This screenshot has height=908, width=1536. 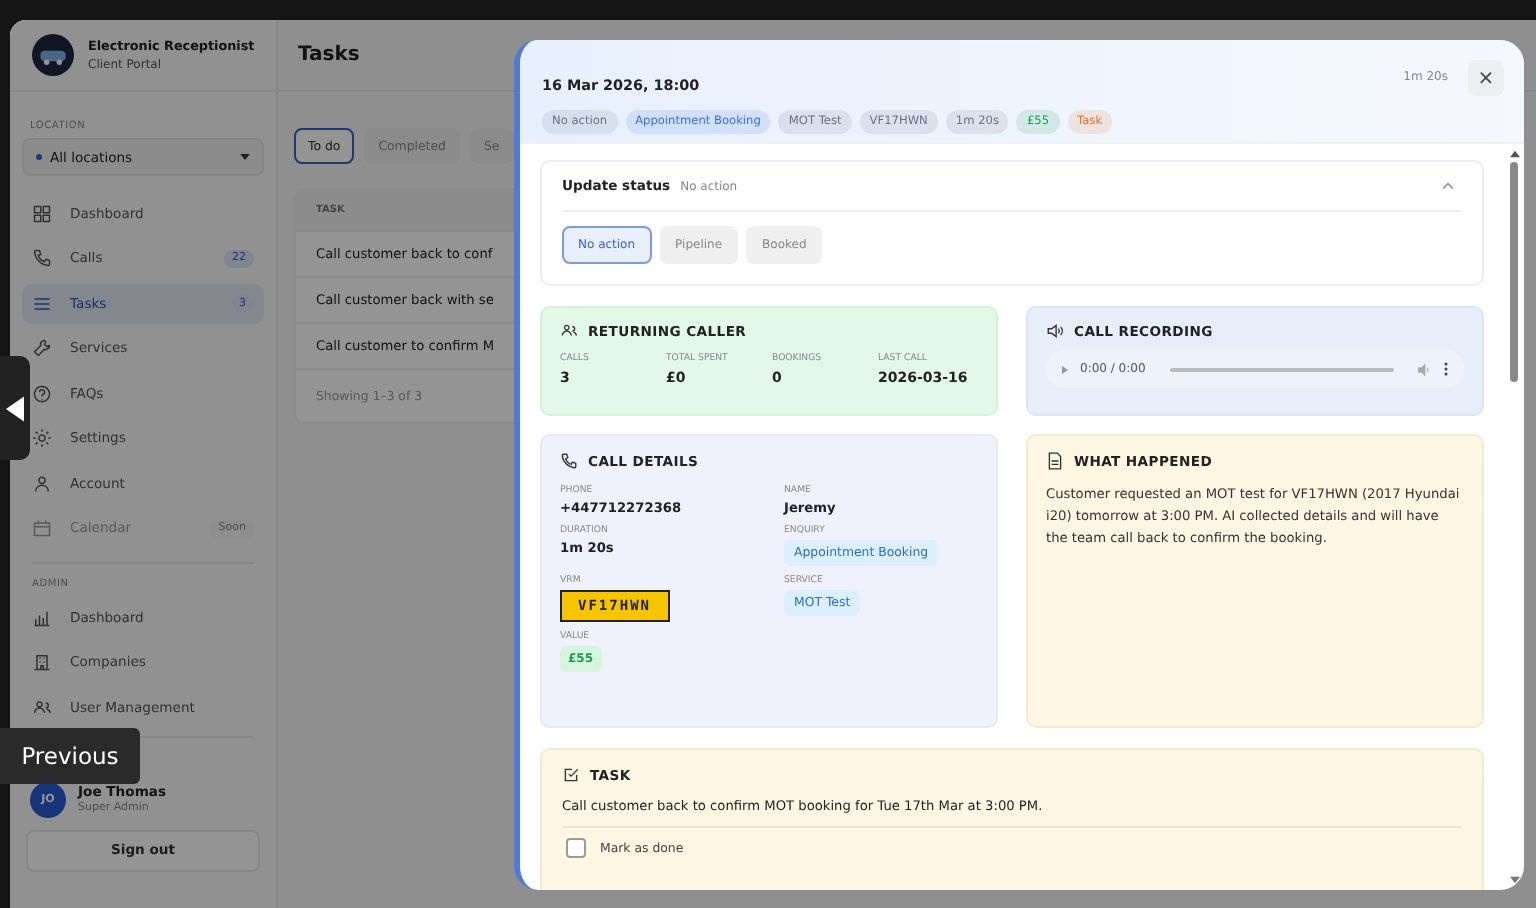 I want to click on grid-icon, so click(x=42, y=213).